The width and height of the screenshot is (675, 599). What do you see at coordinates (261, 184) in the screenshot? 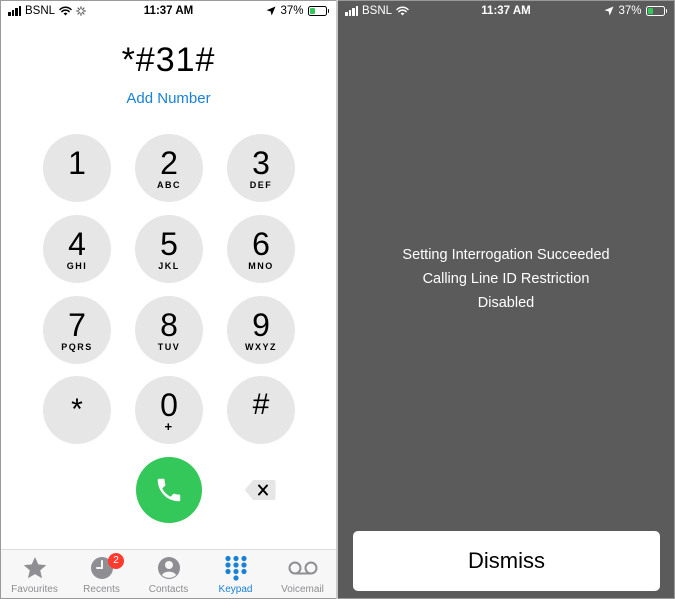
I see `key-letters: DEF` at bounding box center [261, 184].